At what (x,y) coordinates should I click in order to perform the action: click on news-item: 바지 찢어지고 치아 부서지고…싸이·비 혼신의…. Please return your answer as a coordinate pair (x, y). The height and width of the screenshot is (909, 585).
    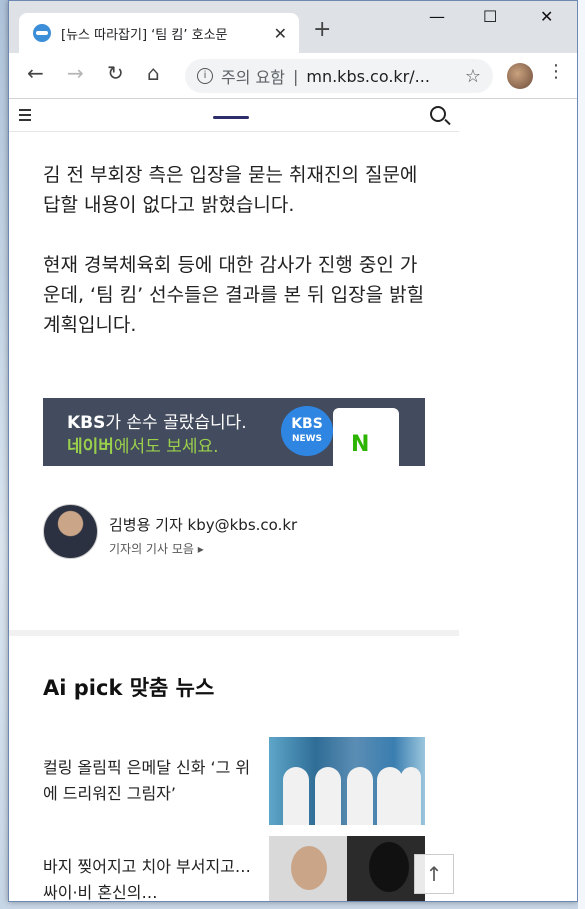
    Looking at the image, I should click on (234, 868).